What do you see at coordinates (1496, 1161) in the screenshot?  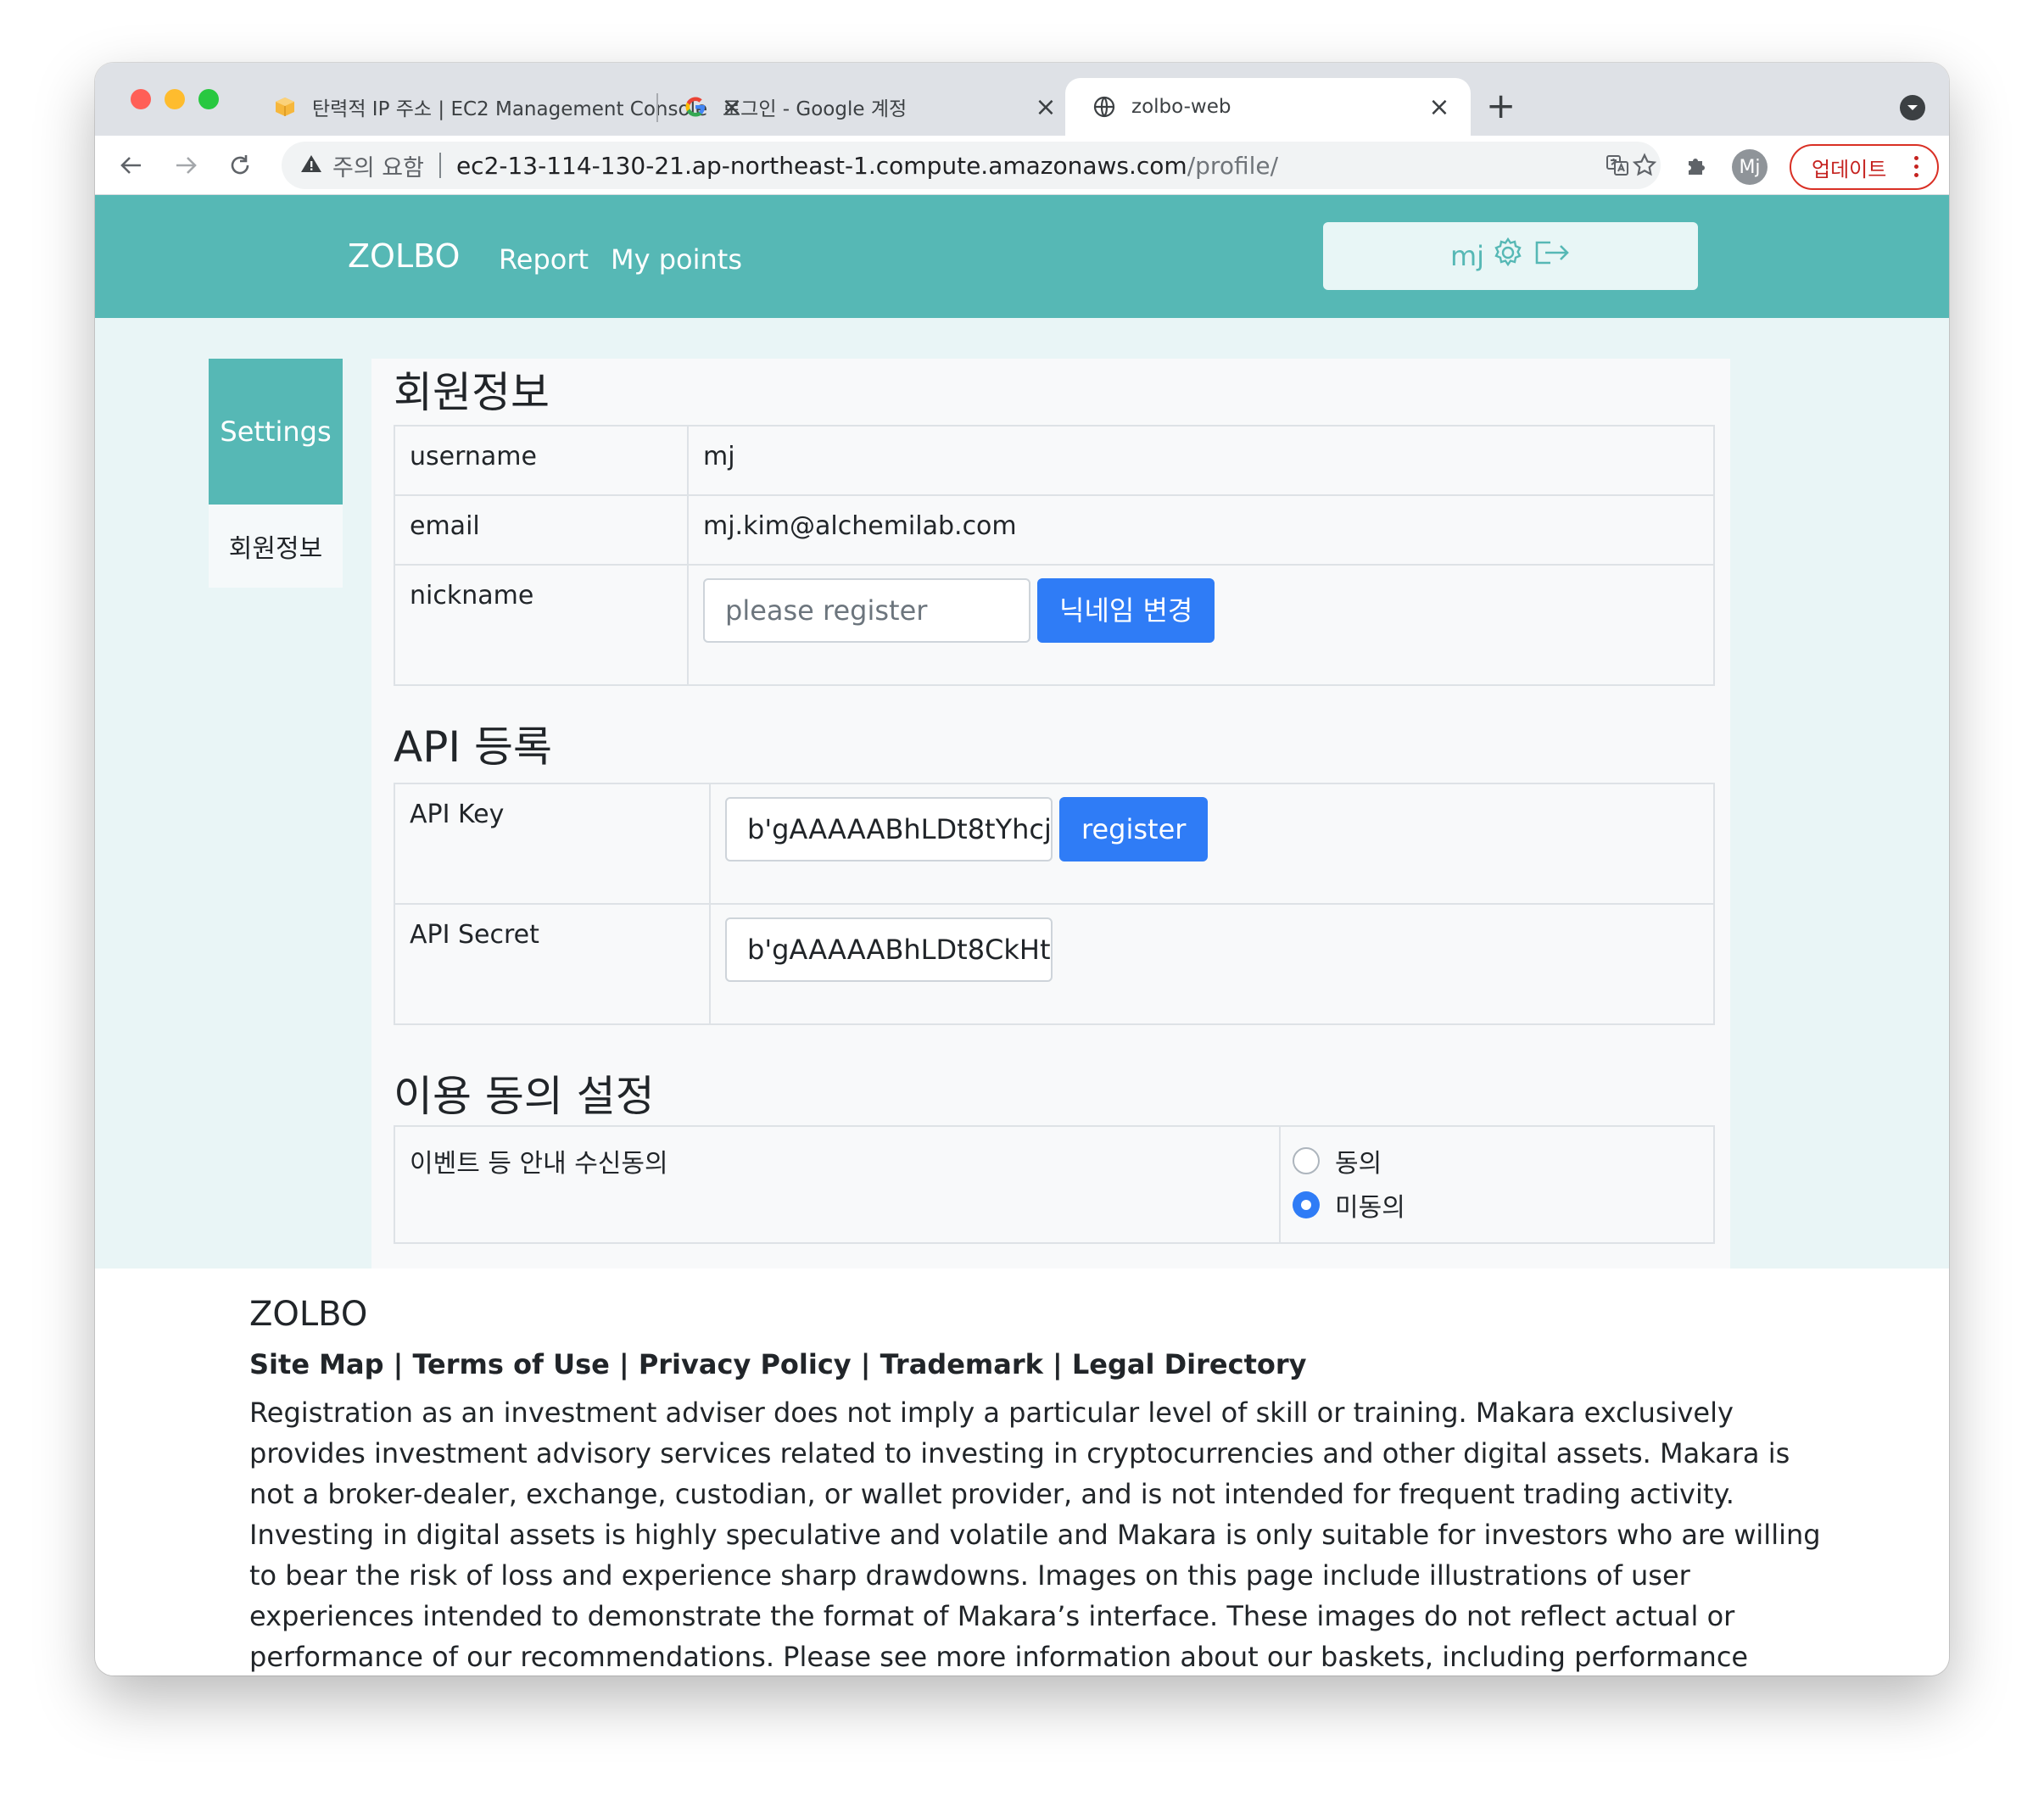 I see `consent-option-agree: 동의` at bounding box center [1496, 1161].